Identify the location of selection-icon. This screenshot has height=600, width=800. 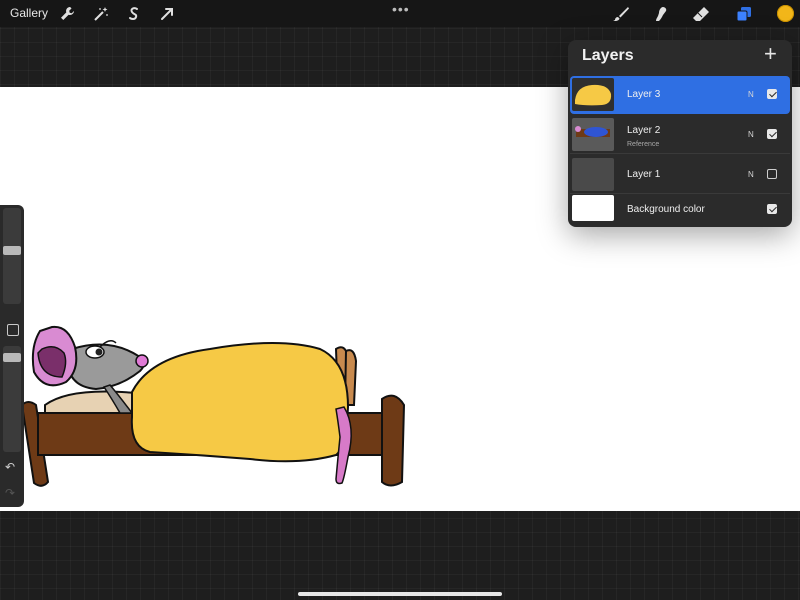
(134, 14).